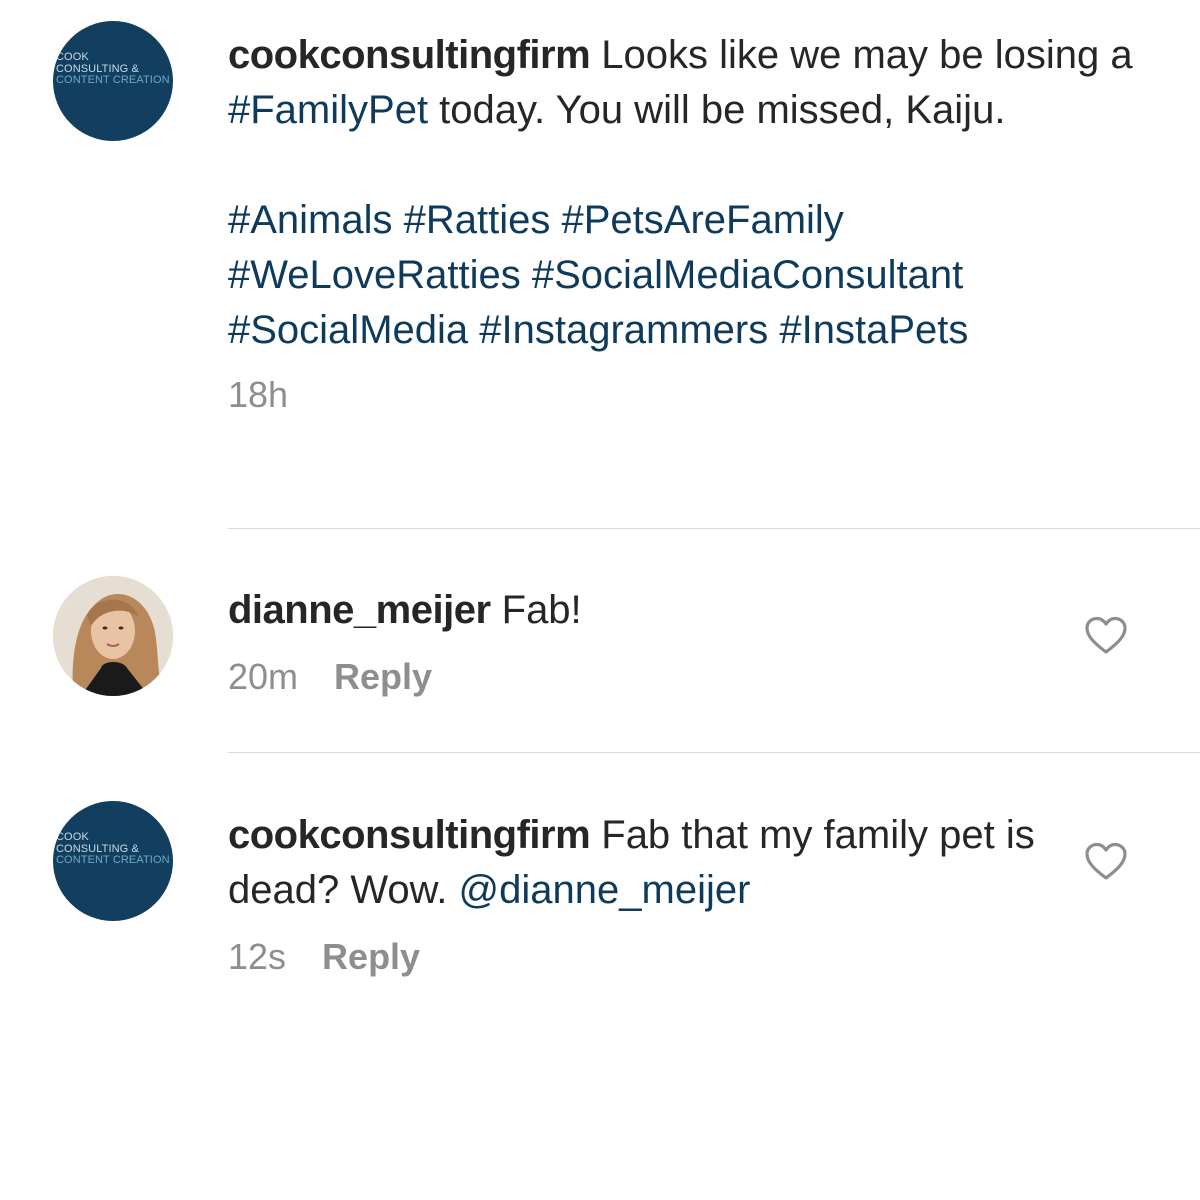  Describe the element at coordinates (257, 956) in the screenshot. I see `comment-timestamp: 12s` at that location.